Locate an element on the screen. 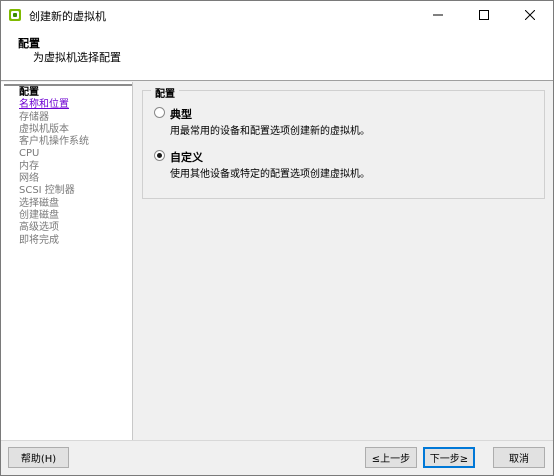 This screenshot has width=554, height=476. step-name-location: 名称和位置 is located at coordinates (54, 105).